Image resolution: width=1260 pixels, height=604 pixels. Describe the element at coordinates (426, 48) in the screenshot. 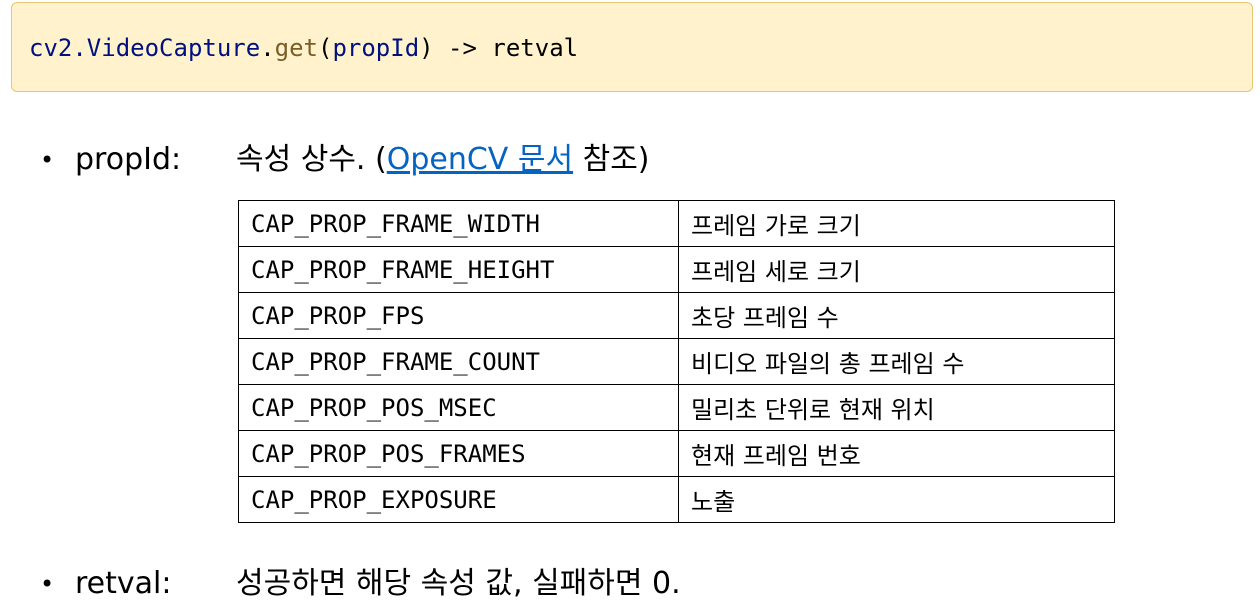

I see `code-close-paren: )` at that location.